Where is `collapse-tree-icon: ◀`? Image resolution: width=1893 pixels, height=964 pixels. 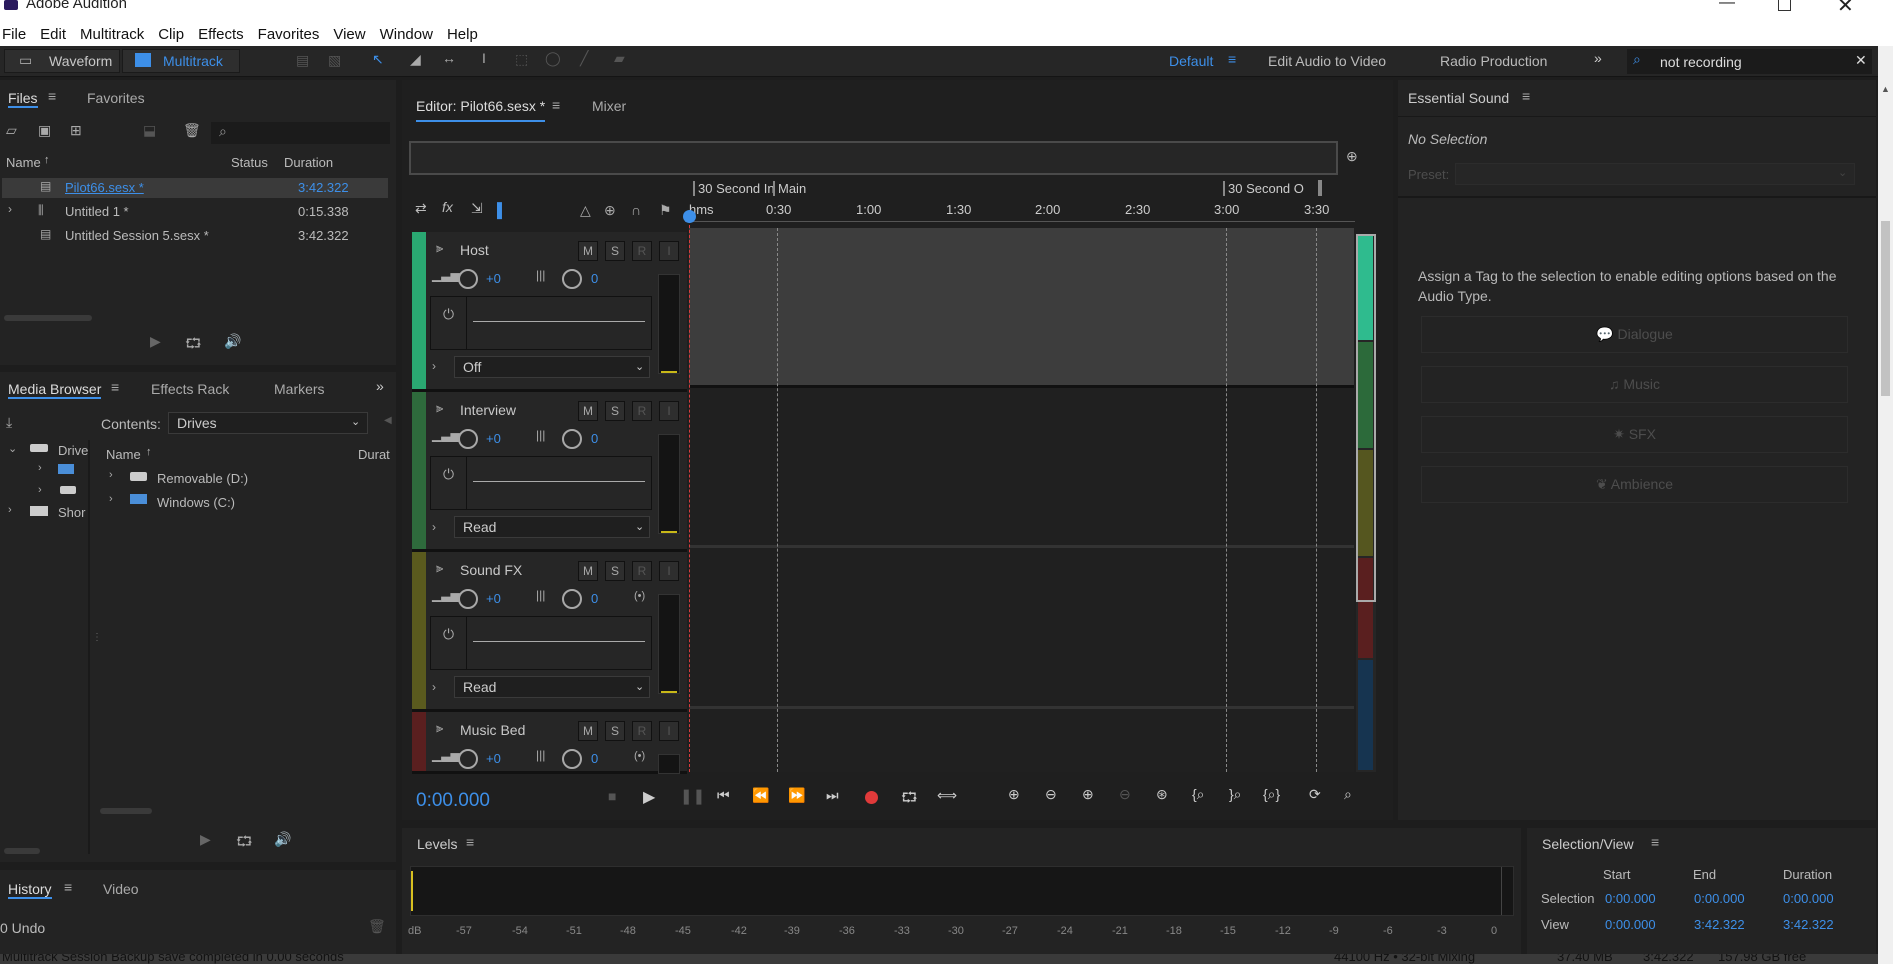 collapse-tree-icon: ◀ is located at coordinates (388, 420).